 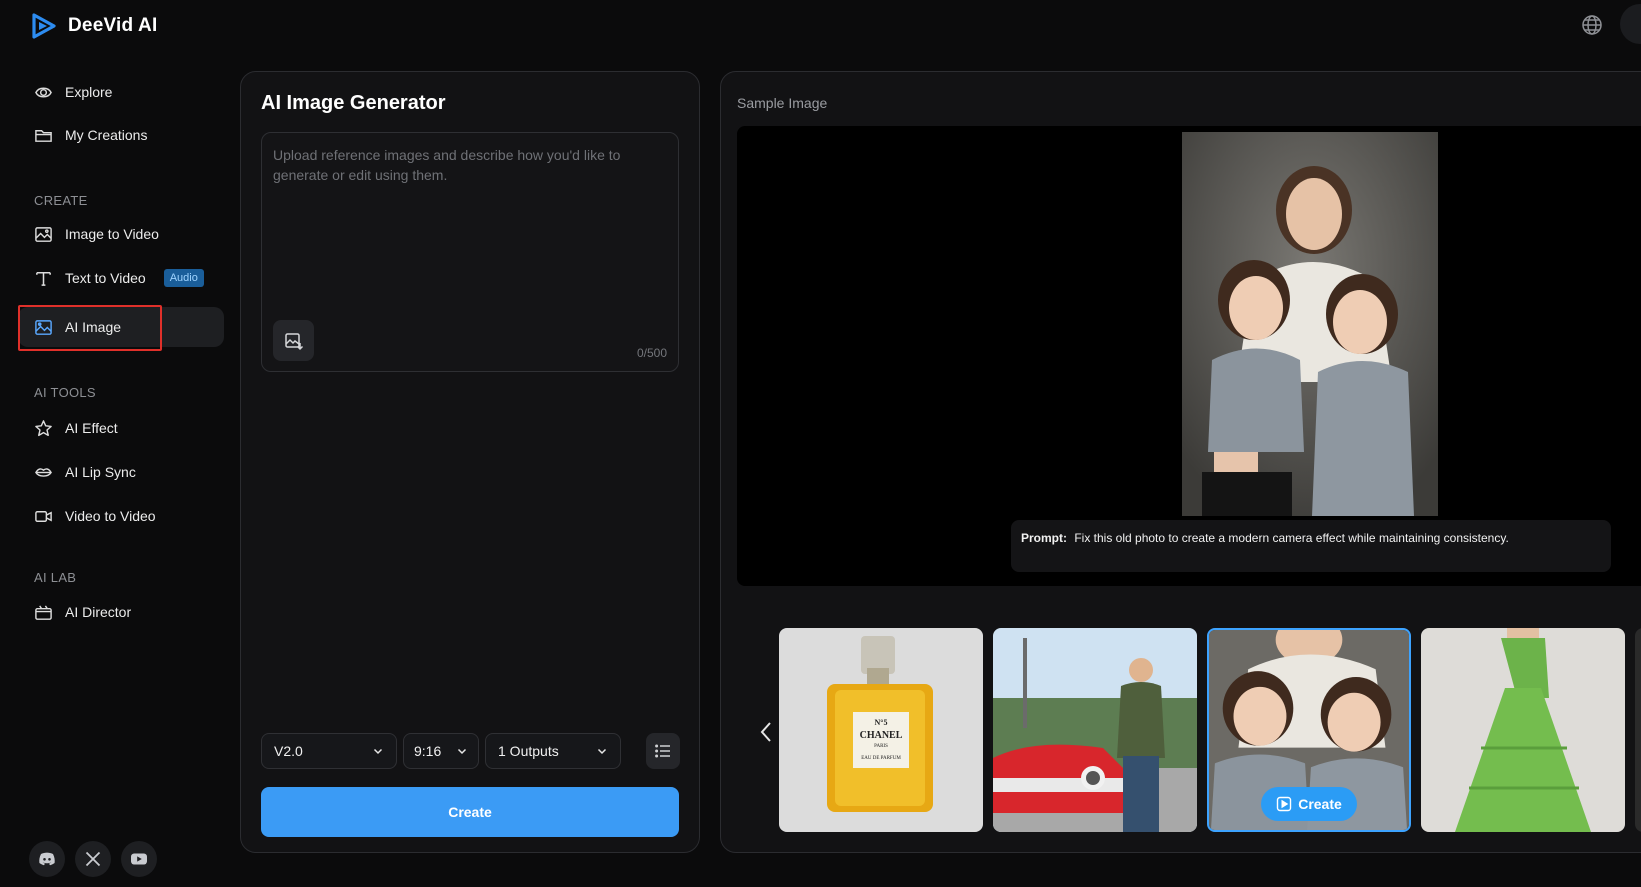 I want to click on sidebar-item-label: Video to Video, so click(x=110, y=516).